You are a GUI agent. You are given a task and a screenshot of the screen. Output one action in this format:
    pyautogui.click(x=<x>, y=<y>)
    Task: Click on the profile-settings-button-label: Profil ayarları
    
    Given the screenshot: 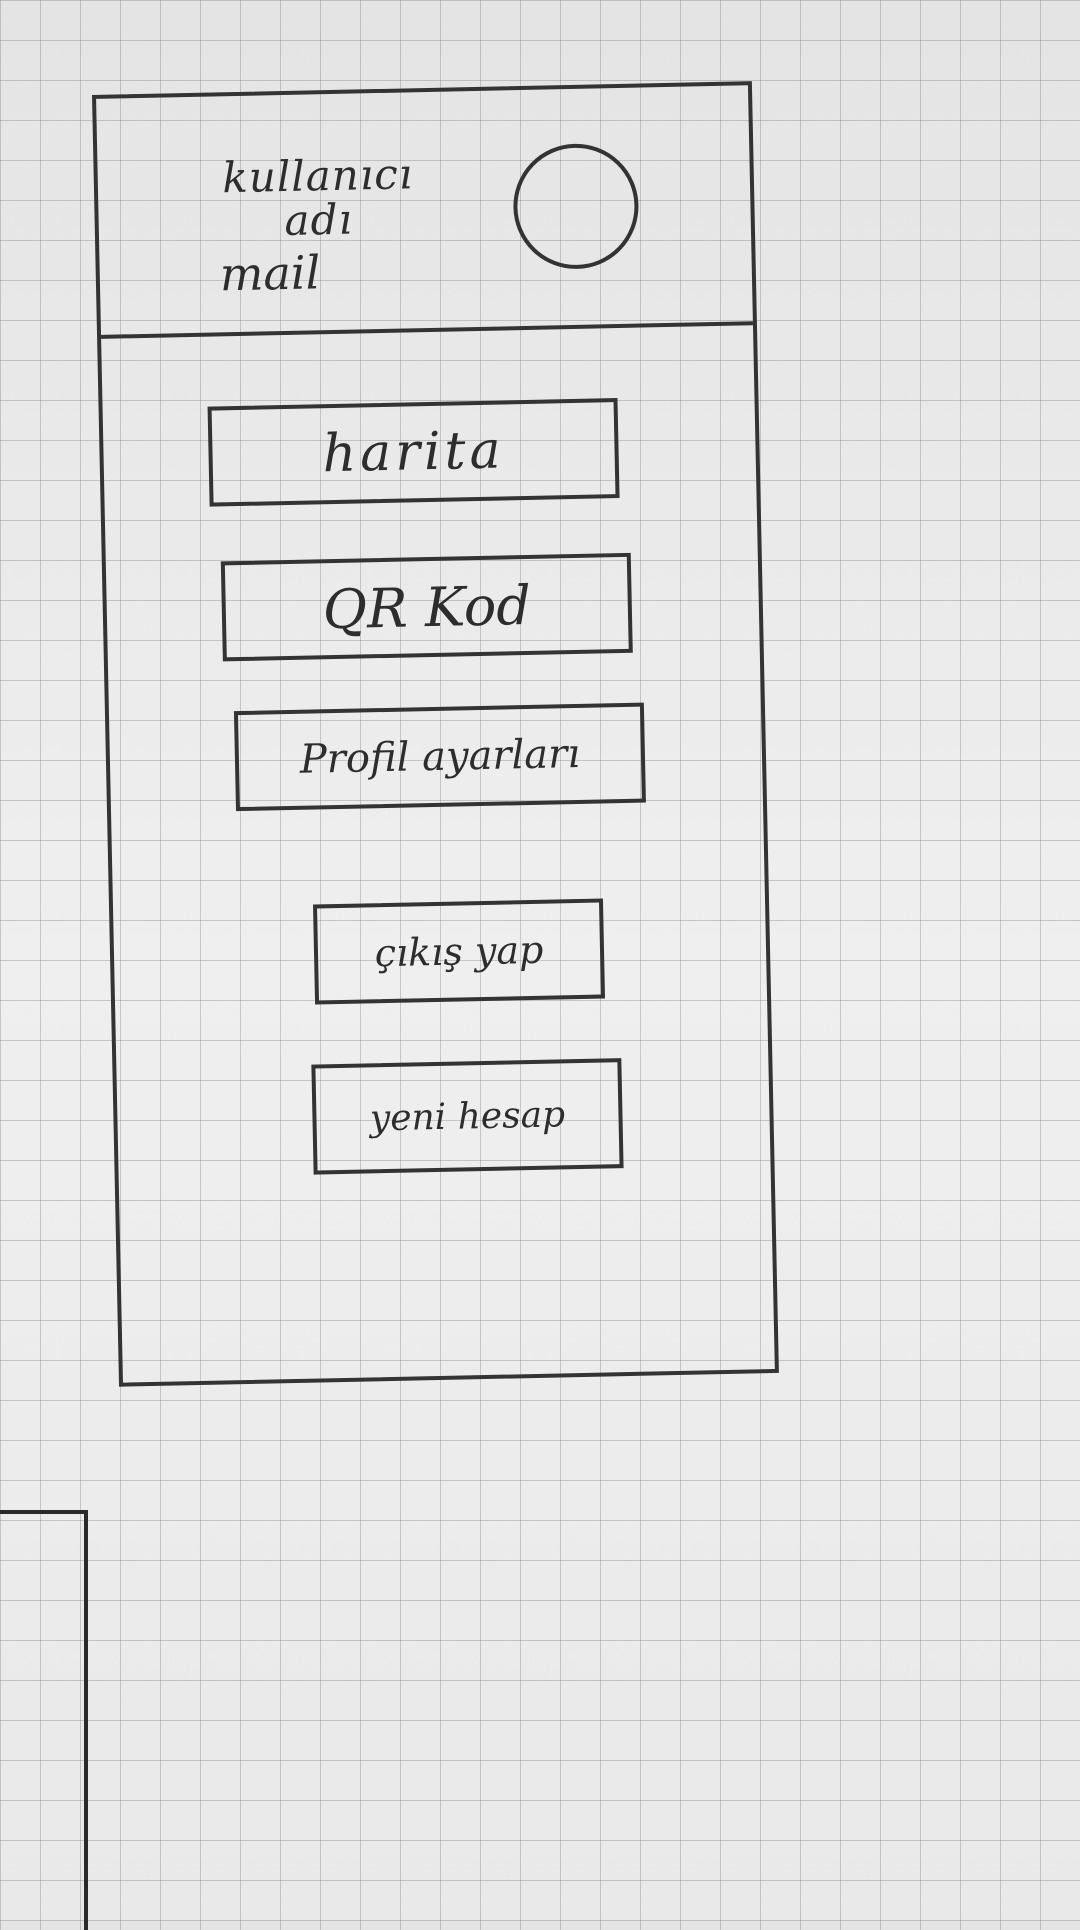 What is the action you would take?
    pyautogui.click(x=440, y=756)
    